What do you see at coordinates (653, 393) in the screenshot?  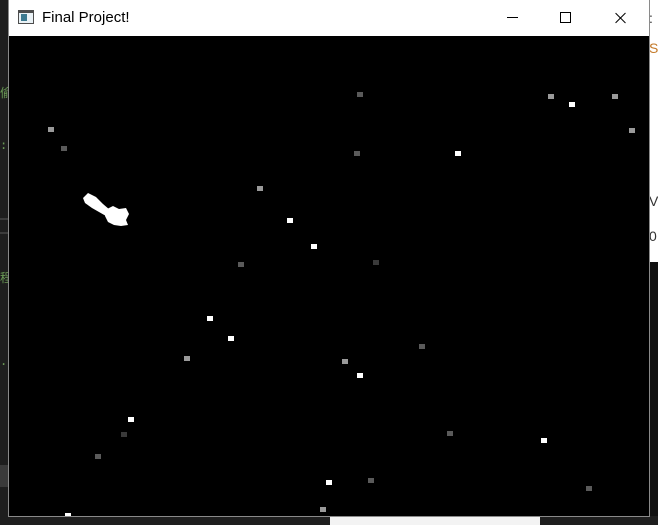 I see `document-dark-fragment` at bounding box center [653, 393].